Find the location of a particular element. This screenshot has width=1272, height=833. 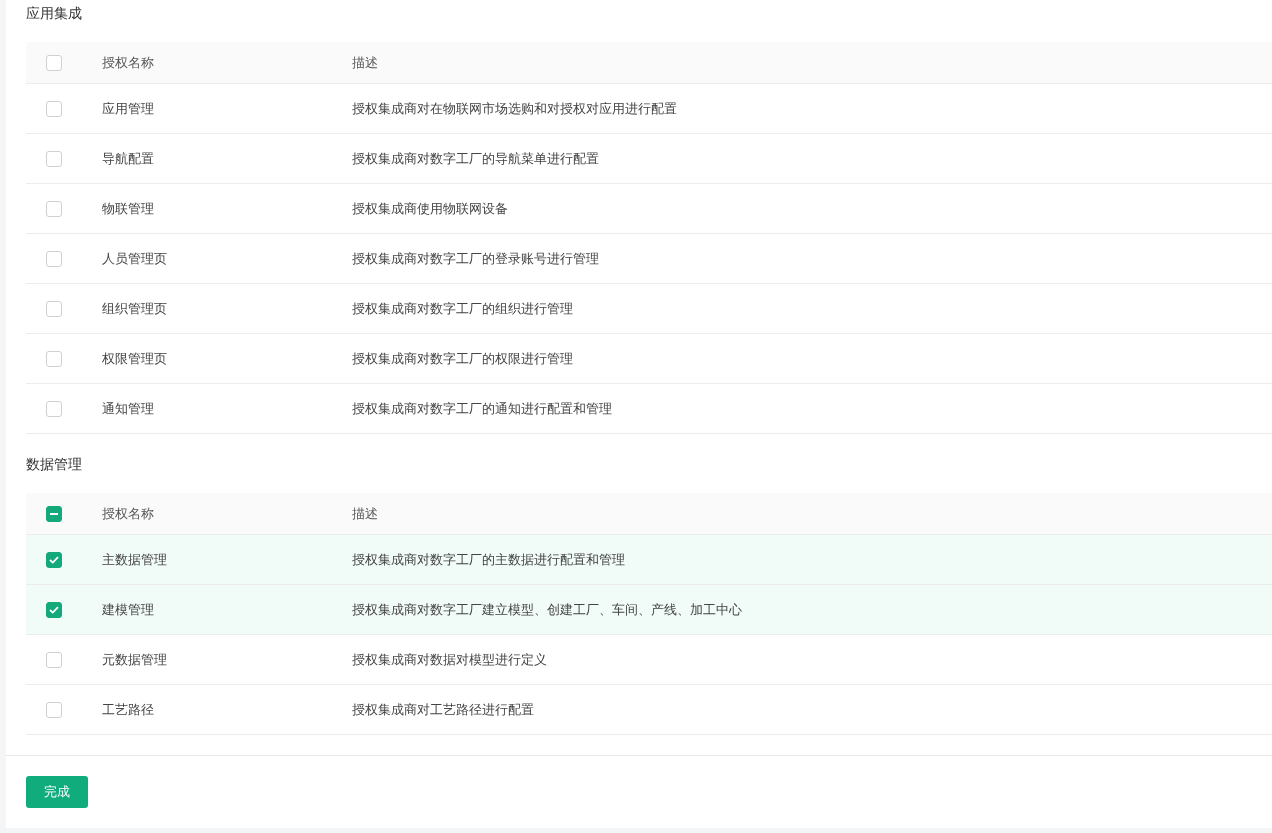

permission-description: 授权集成商对数字工厂的组织进行管理 is located at coordinates (463, 308).